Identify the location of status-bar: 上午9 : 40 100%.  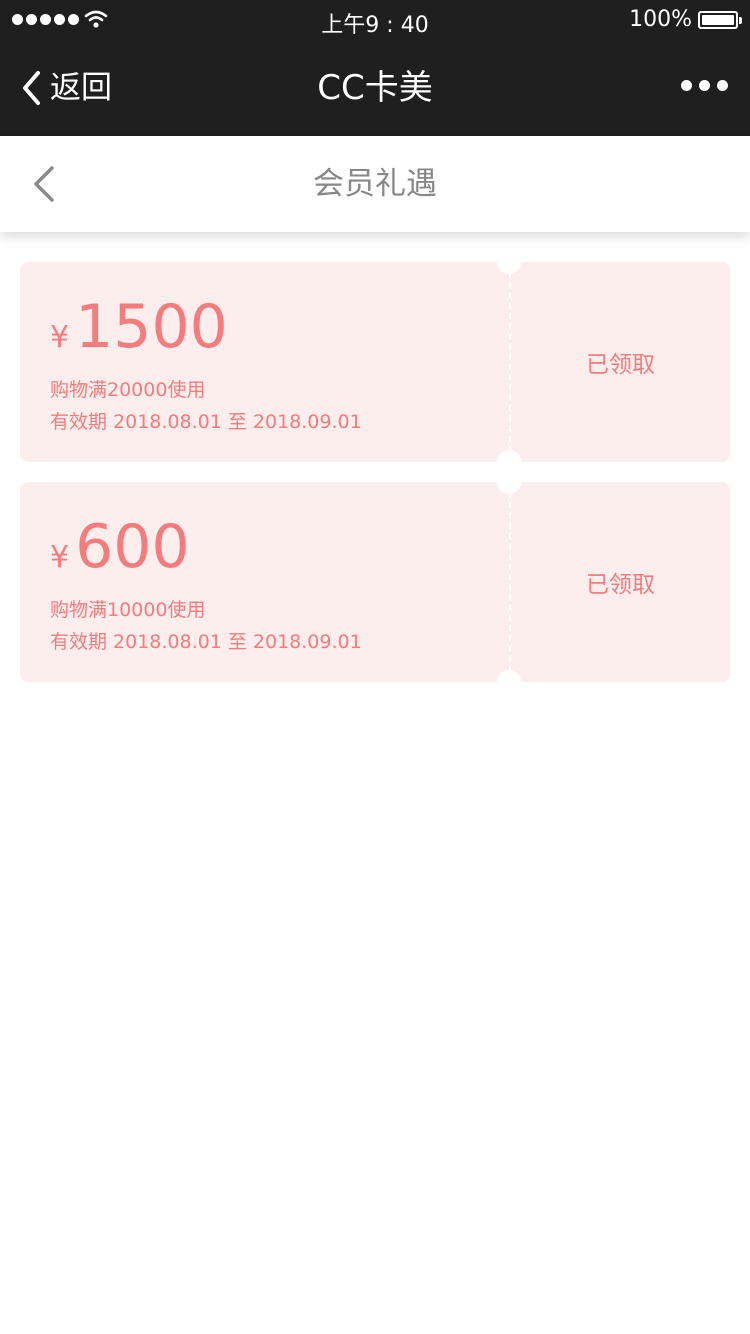
(375, 20).